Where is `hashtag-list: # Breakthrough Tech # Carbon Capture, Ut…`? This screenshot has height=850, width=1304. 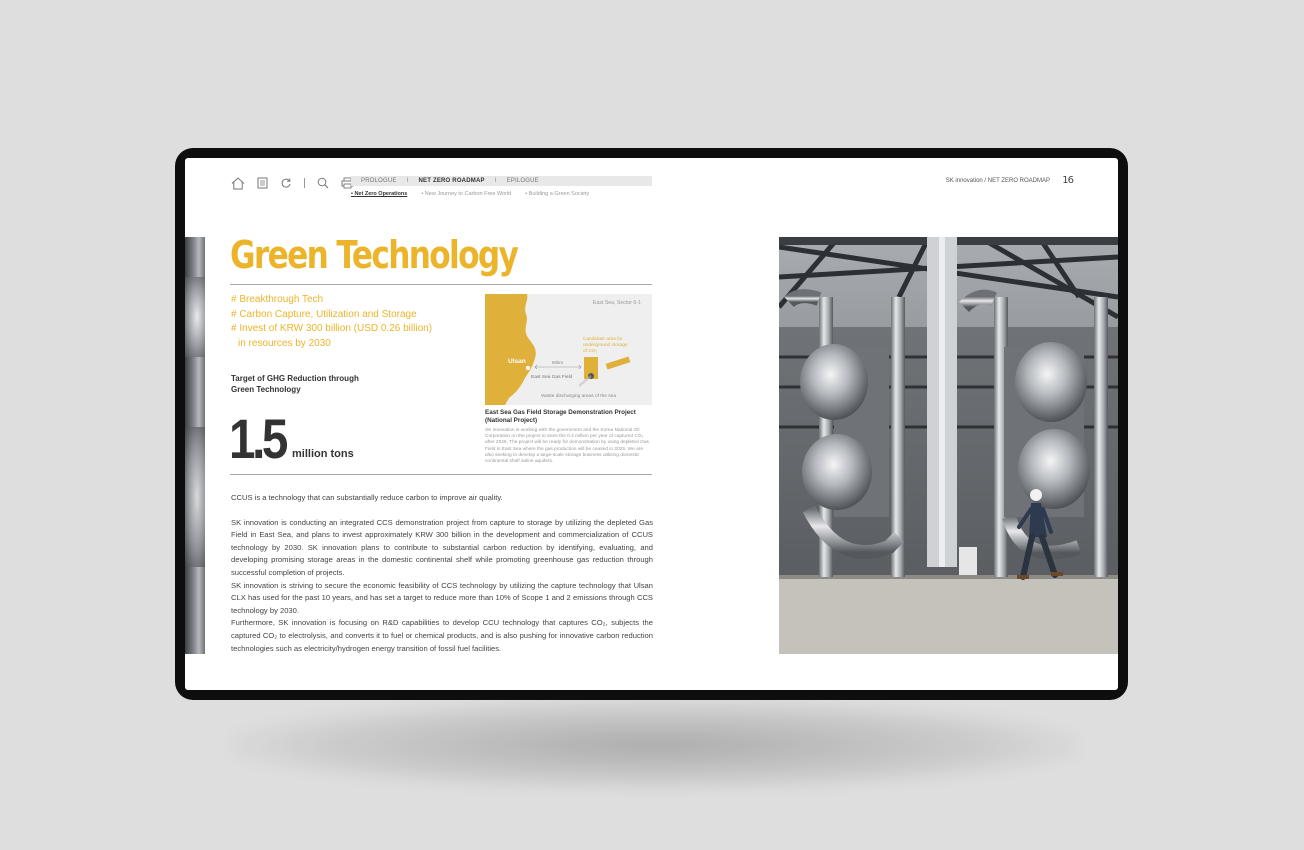 hashtag-list: # Breakthrough Tech # Carbon Capture, Ut… is located at coordinates (331, 322).